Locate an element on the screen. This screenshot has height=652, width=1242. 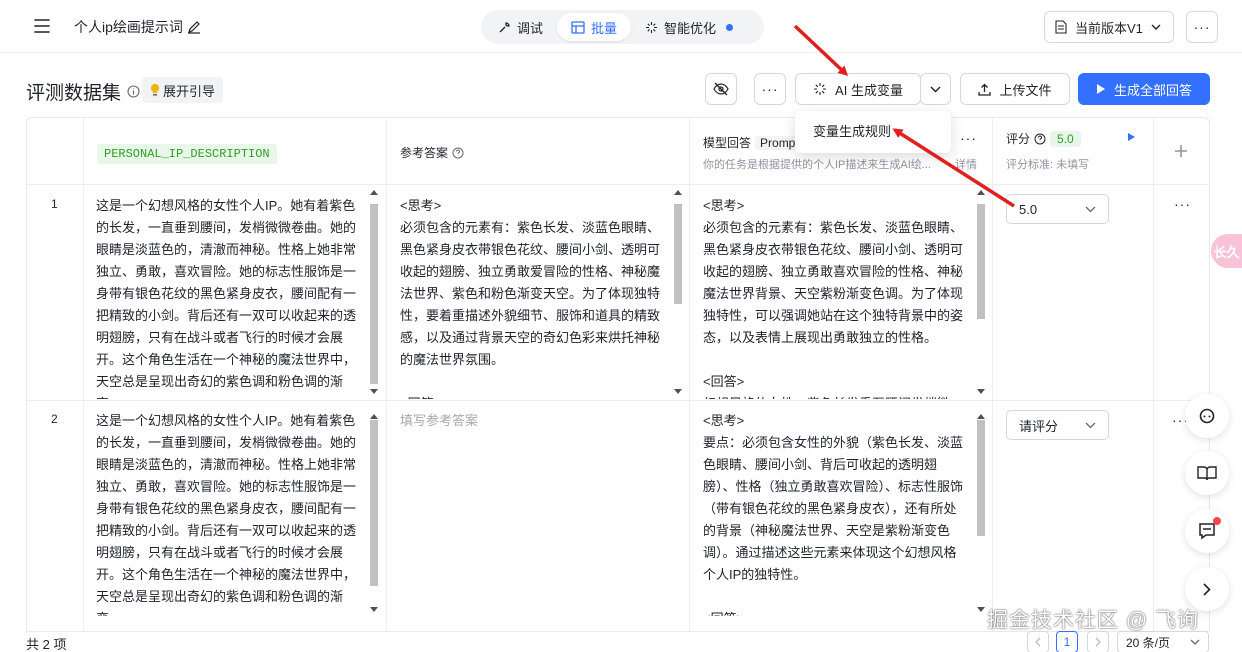
more-button: ··· is located at coordinates (770, 89).